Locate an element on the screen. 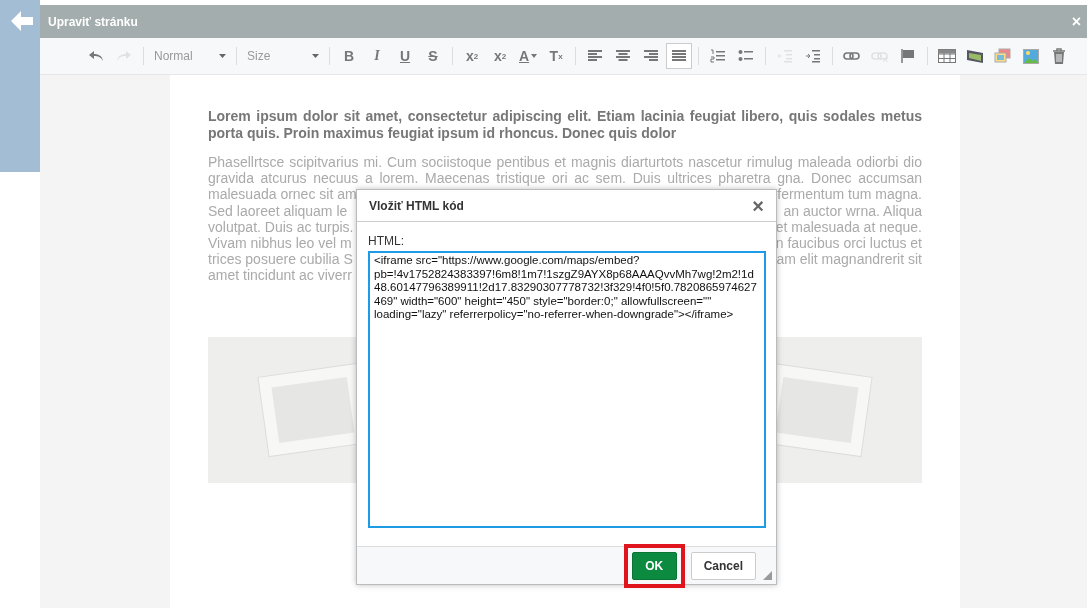  undo-icon is located at coordinates (96, 56).